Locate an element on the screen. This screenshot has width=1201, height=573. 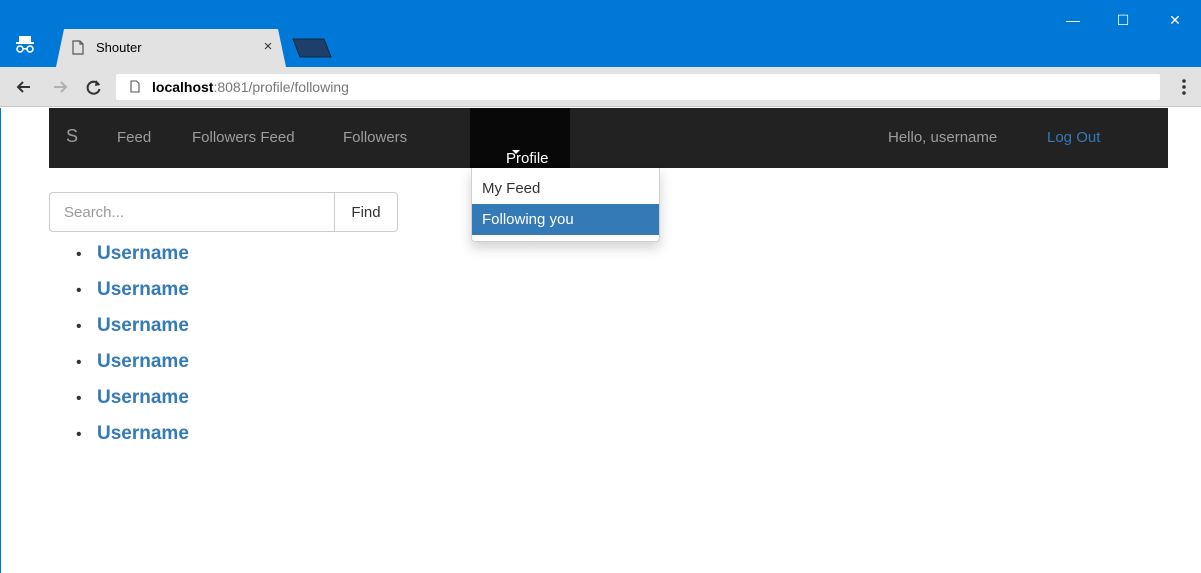
address-bar: localhost:8081/profile/following is located at coordinates (600, 87).